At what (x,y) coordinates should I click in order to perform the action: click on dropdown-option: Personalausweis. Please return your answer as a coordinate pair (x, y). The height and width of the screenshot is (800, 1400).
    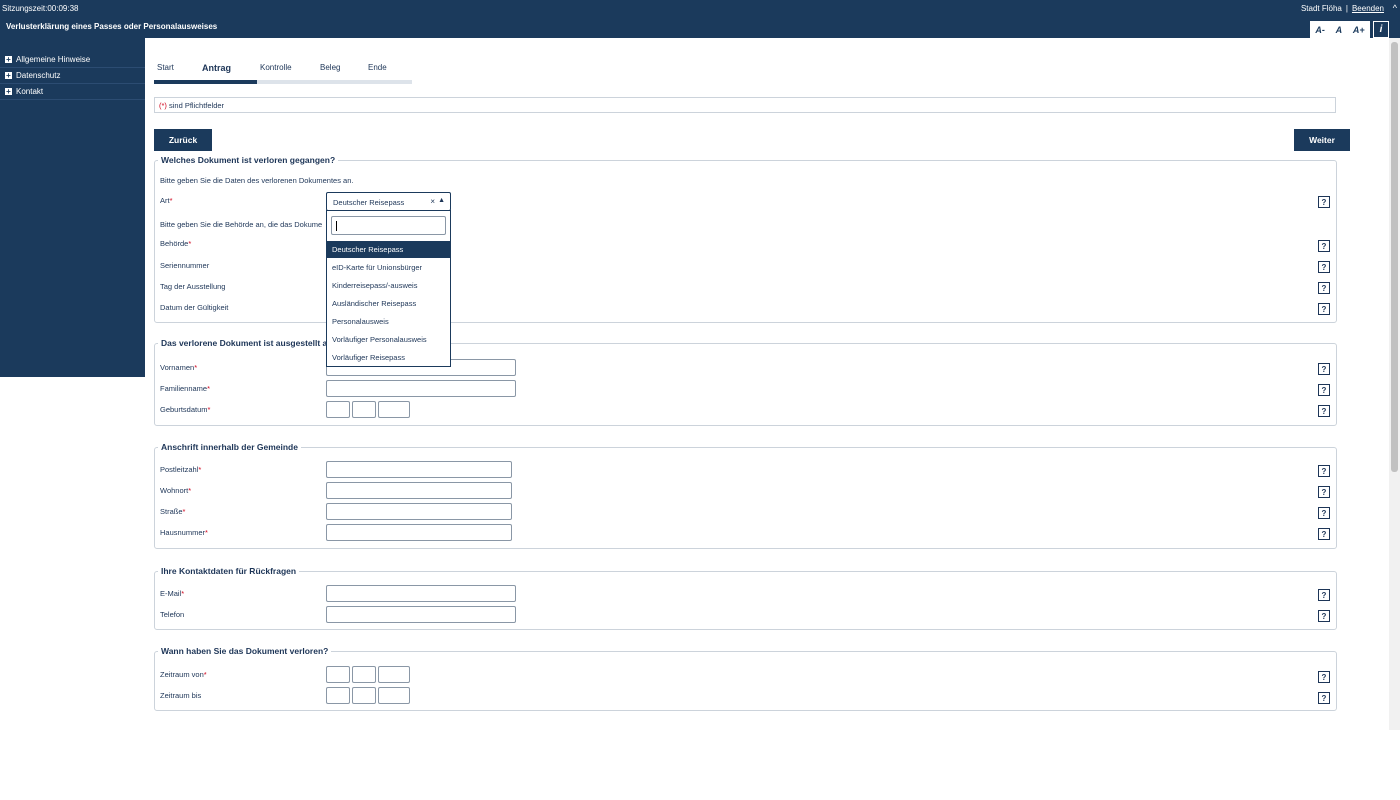
    Looking at the image, I should click on (388, 321).